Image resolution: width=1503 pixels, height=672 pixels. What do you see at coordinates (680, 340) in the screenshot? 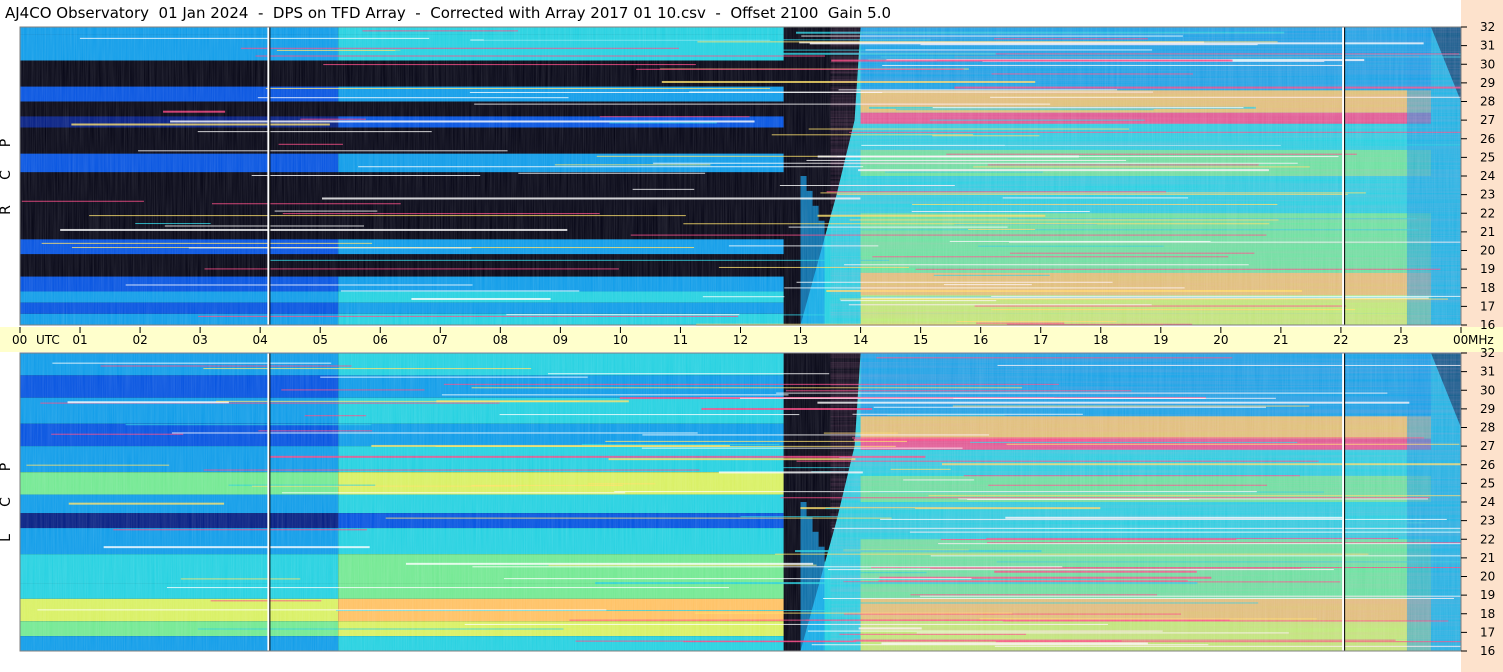
I see `x-tick-label: 11` at bounding box center [680, 340].